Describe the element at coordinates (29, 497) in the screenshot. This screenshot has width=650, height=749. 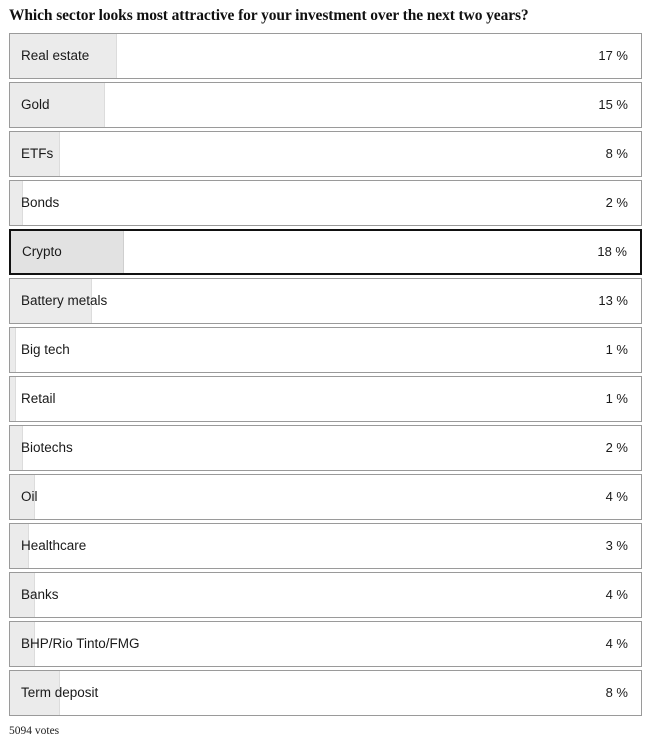
I see `poll-option-label: Oil` at that location.